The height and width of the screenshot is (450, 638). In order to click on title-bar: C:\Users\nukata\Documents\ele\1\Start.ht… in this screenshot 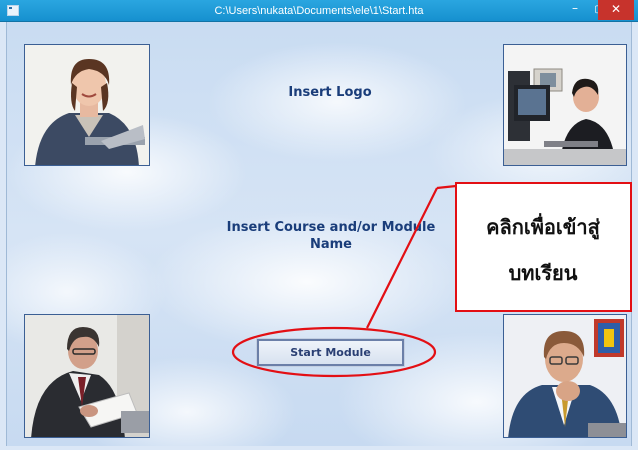, I will do `click(319, 11)`.